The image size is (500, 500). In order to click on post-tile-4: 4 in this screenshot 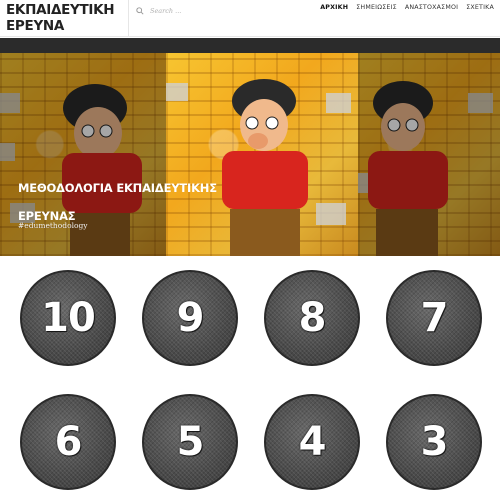, I will do `click(312, 442)`.